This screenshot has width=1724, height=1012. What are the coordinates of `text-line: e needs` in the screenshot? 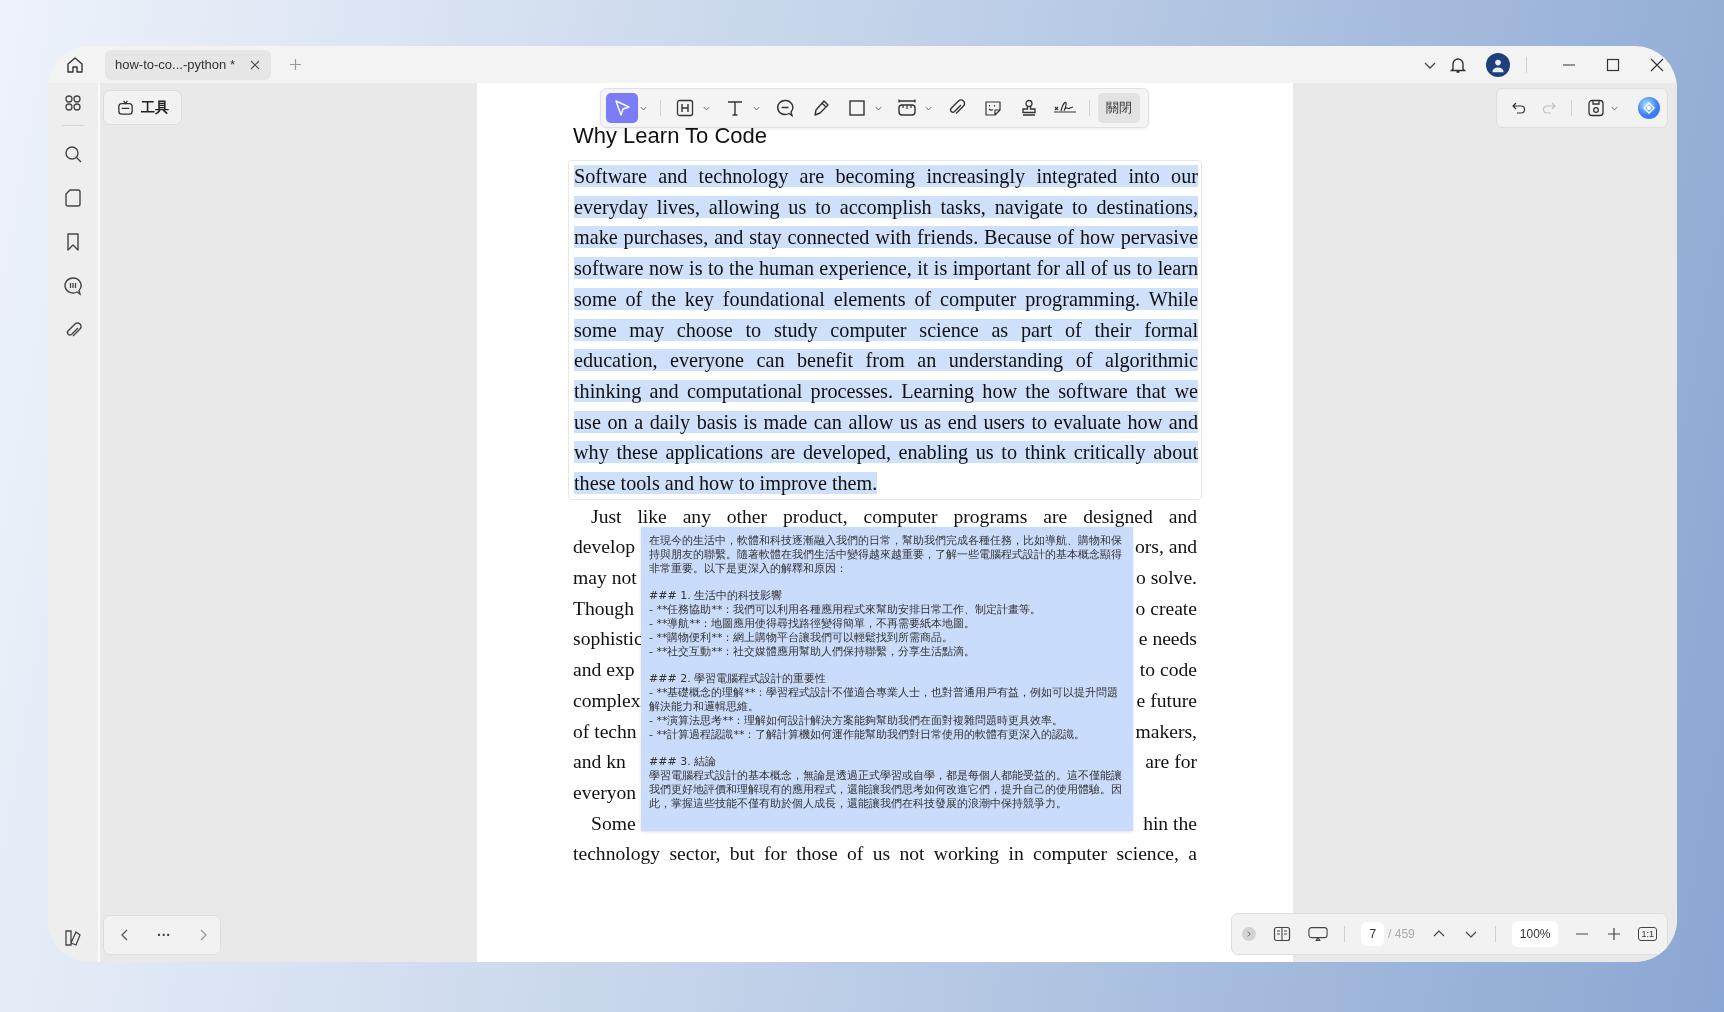 It's located at (1167, 639).